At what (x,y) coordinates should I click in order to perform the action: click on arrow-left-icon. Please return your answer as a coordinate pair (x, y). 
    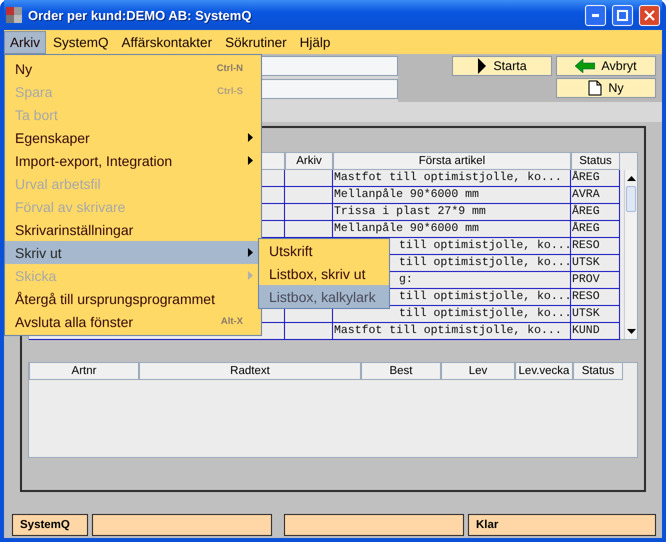
    Looking at the image, I should click on (585, 66).